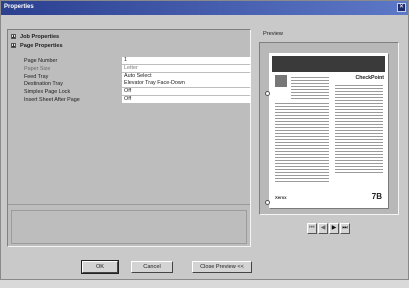 The width and height of the screenshot is (409, 288). I want to click on property-name: Feed Tray, so click(36, 76).